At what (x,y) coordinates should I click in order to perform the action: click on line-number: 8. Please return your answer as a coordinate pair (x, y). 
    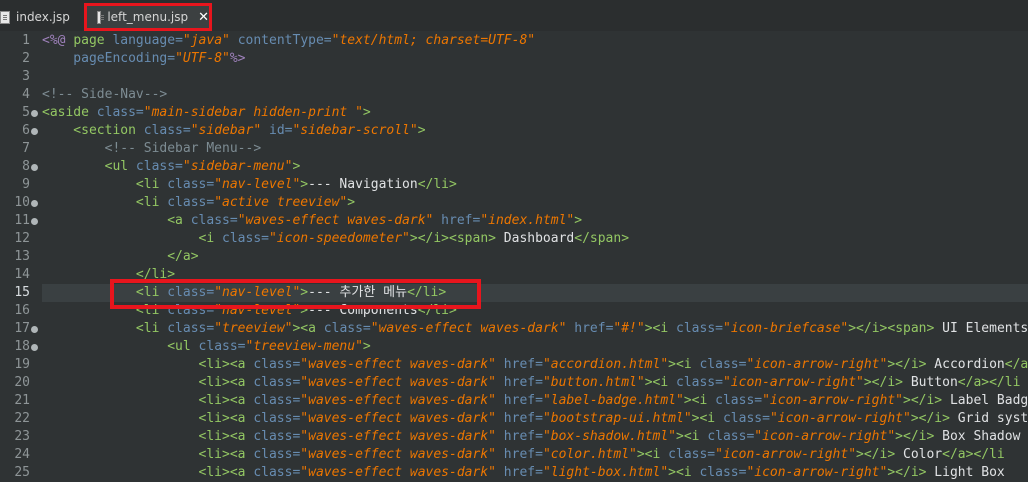
    Looking at the image, I should click on (26, 166).